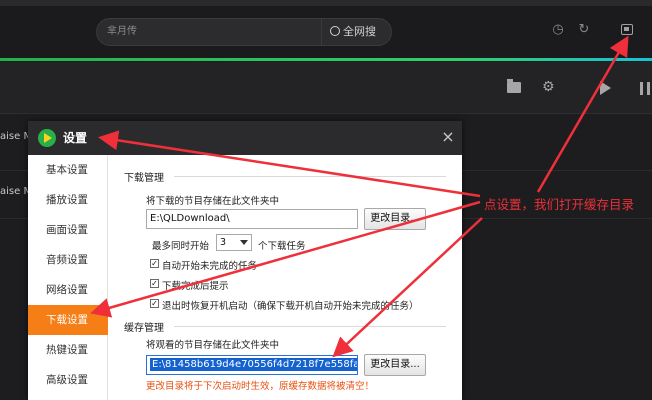  What do you see at coordinates (289, 164) in the screenshot?
I see `arrow-to-settings-title` at bounding box center [289, 164].